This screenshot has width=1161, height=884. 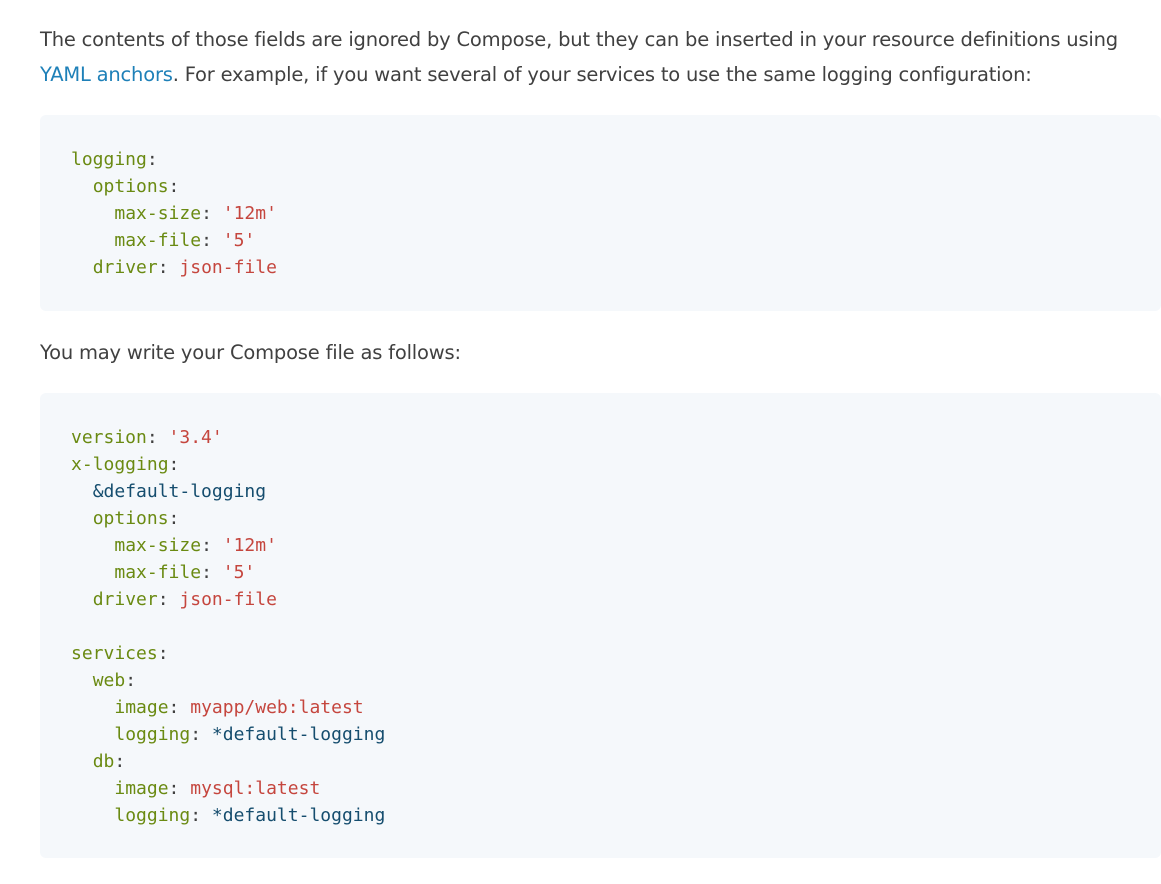 What do you see at coordinates (277, 707) in the screenshot?
I see `yaml-value: myapp/web:latest` at bounding box center [277, 707].